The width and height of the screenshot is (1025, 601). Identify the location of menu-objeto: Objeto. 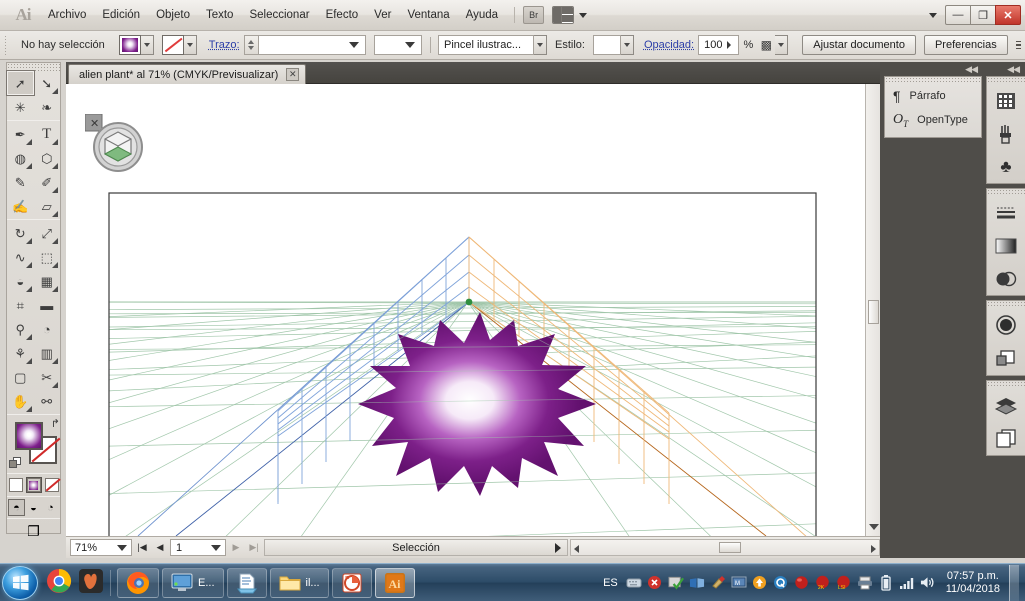
(173, 15).